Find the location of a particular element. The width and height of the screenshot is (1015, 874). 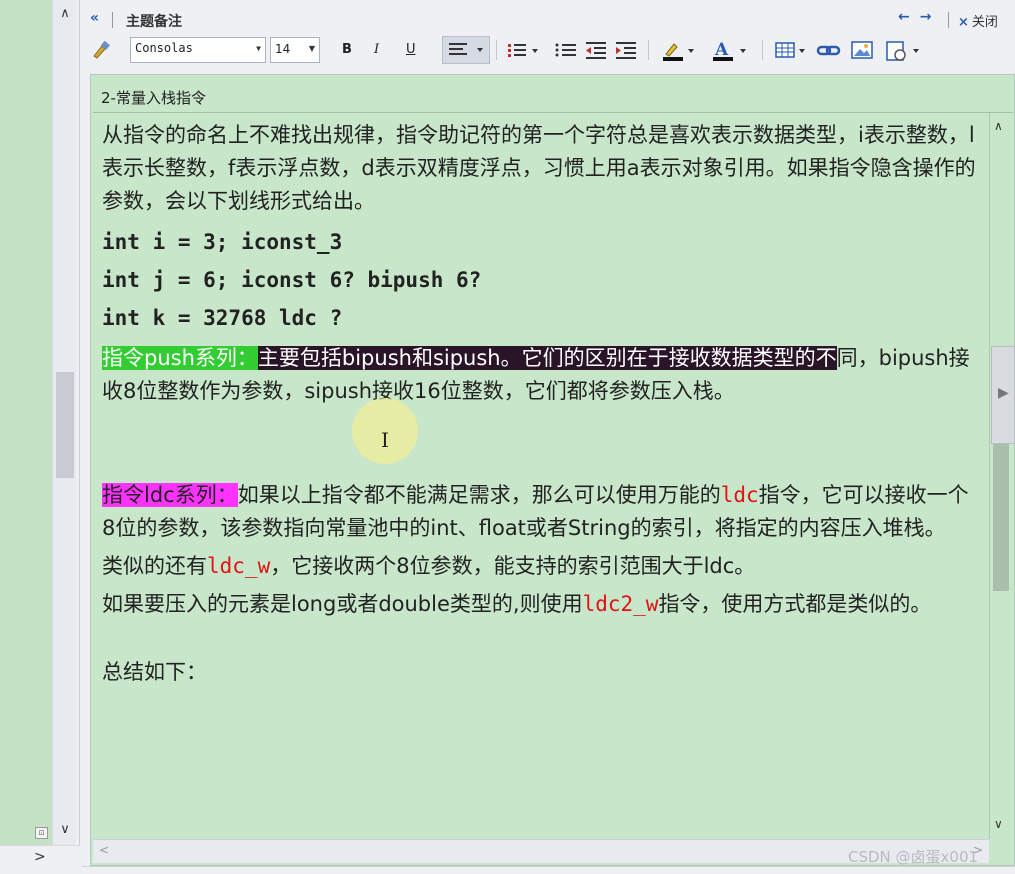

code-line: int i = 3; iconst_3 is located at coordinates (222, 242).